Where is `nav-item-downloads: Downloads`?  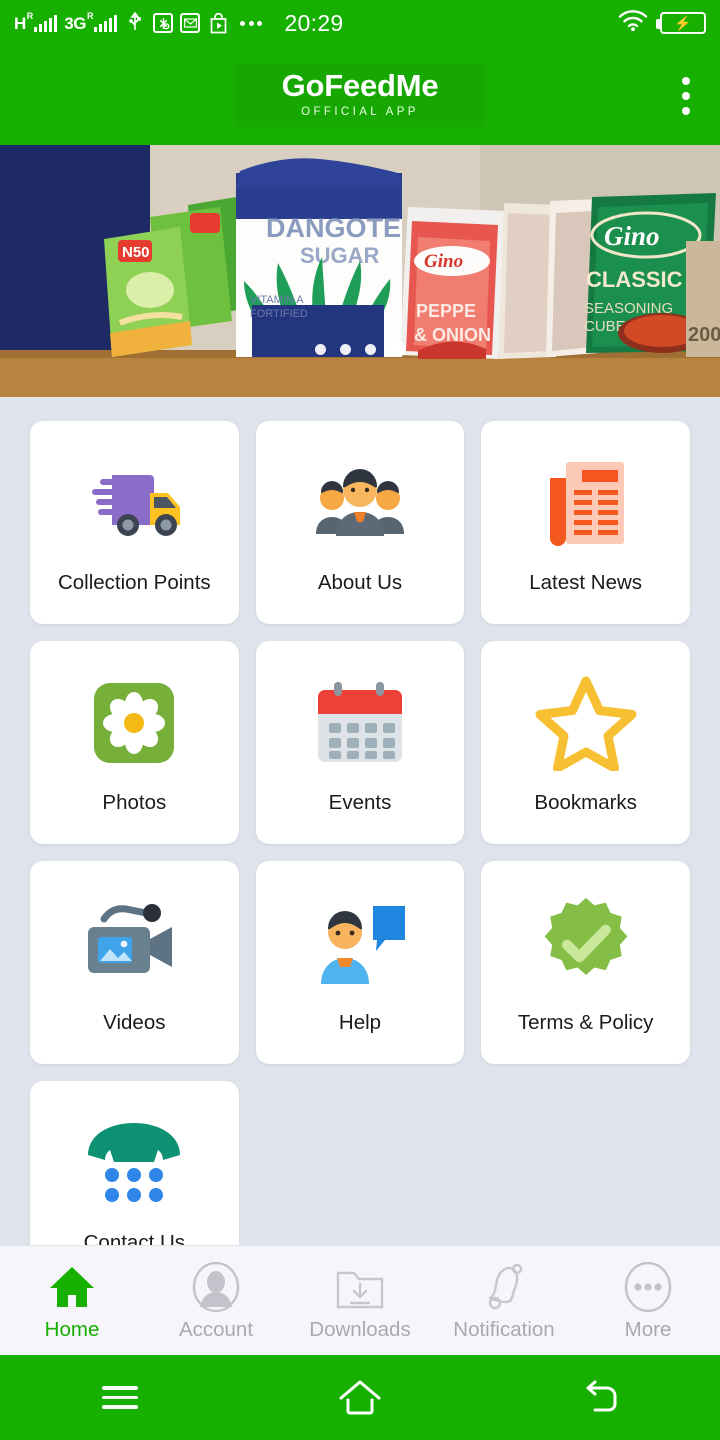 nav-item-downloads: Downloads is located at coordinates (360, 1301).